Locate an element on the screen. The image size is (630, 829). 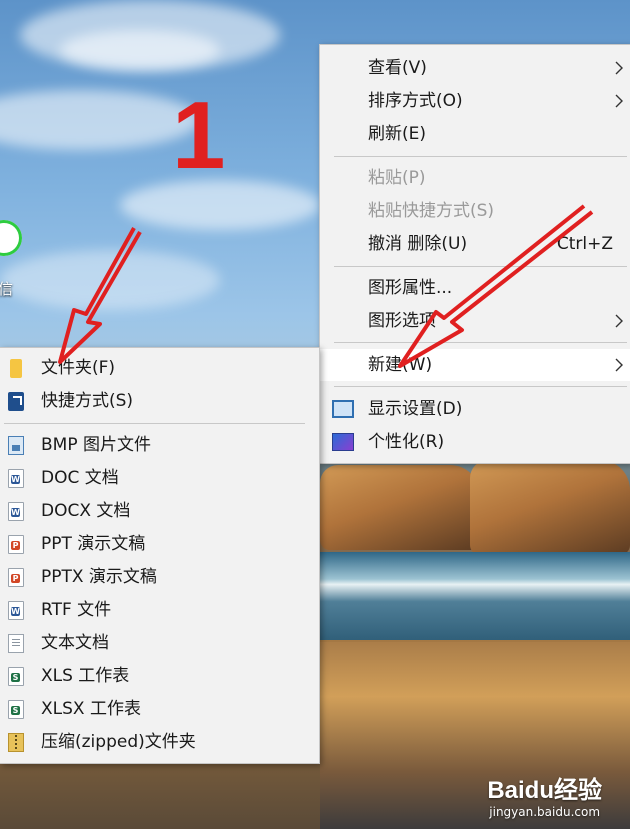
wechat-icon-label: 信 is located at coordinates (7, 289).